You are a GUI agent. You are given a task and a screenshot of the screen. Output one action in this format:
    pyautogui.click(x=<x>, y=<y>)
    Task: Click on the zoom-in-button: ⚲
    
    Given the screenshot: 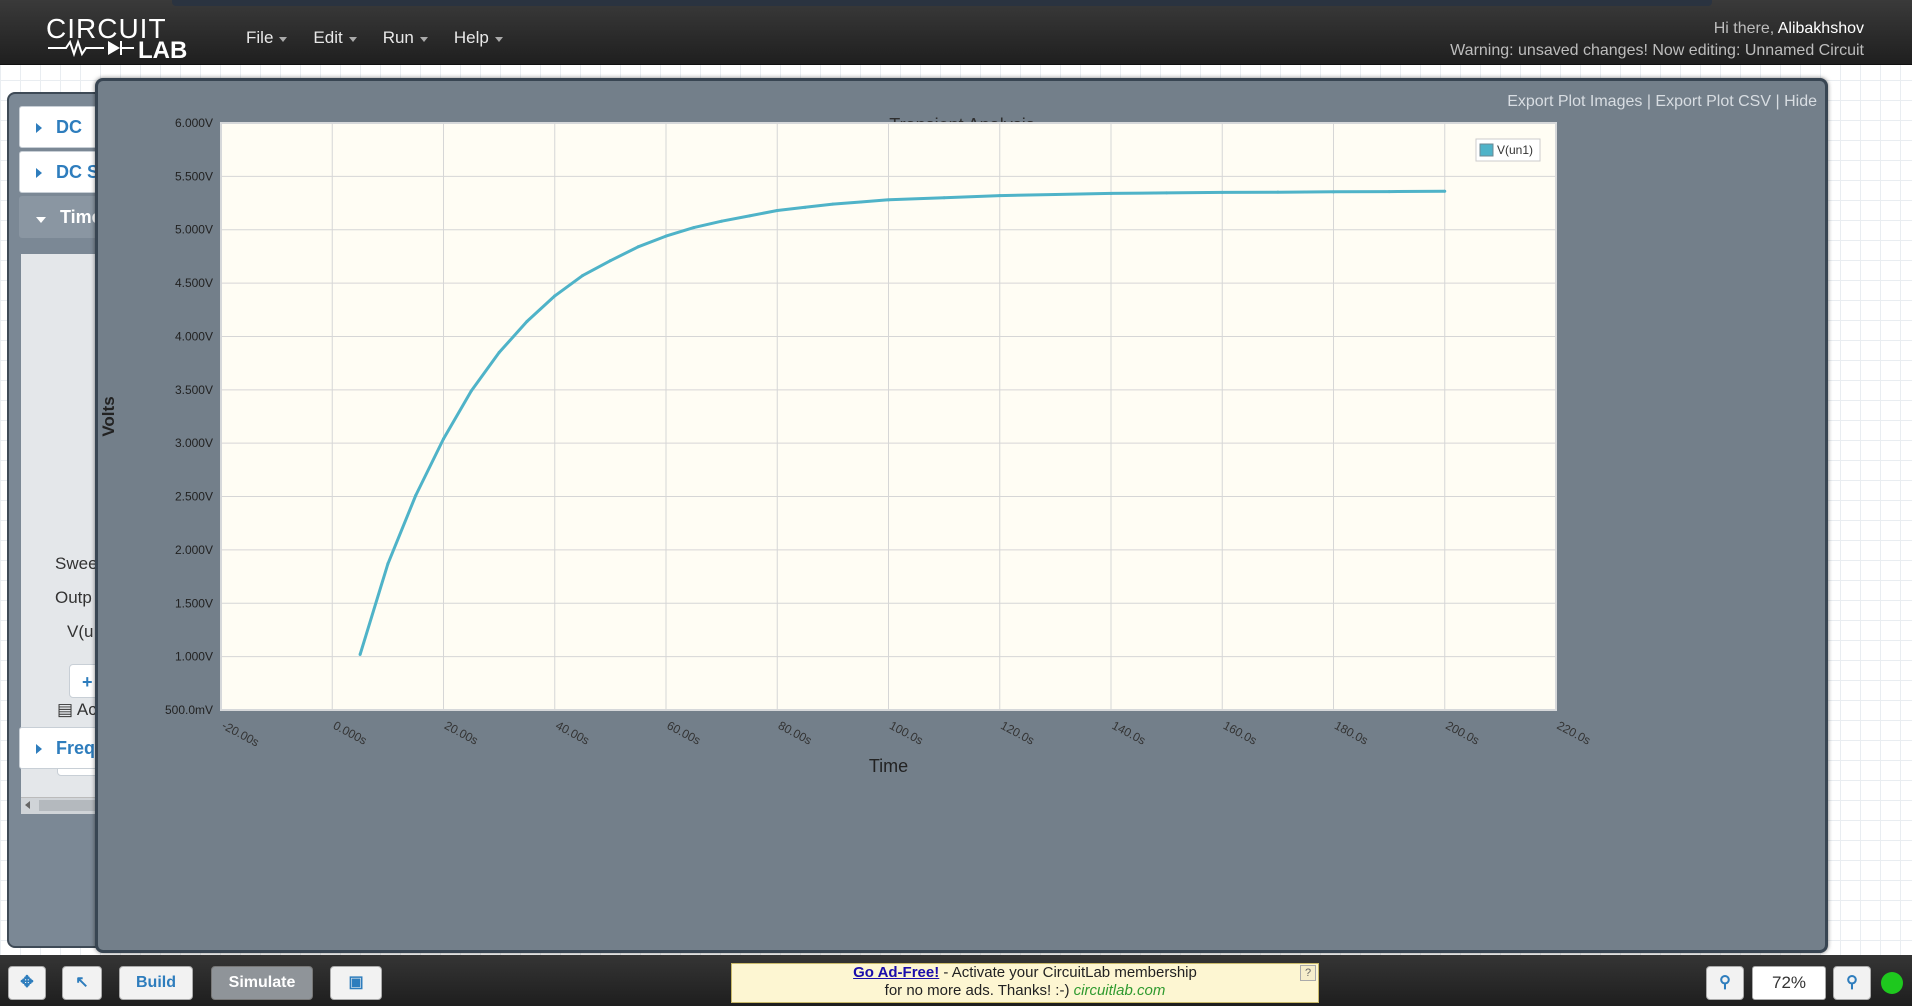 What is the action you would take?
    pyautogui.click(x=1852, y=983)
    